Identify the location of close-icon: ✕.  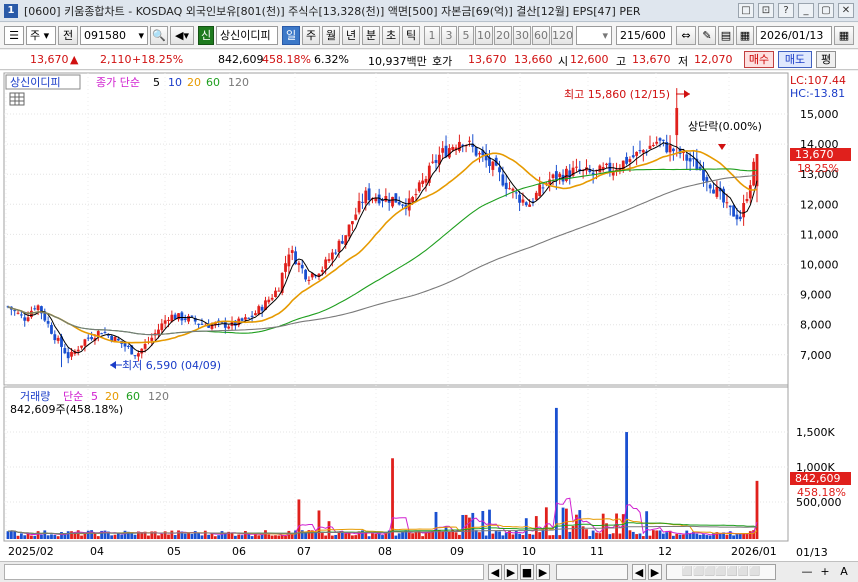
(846, 10).